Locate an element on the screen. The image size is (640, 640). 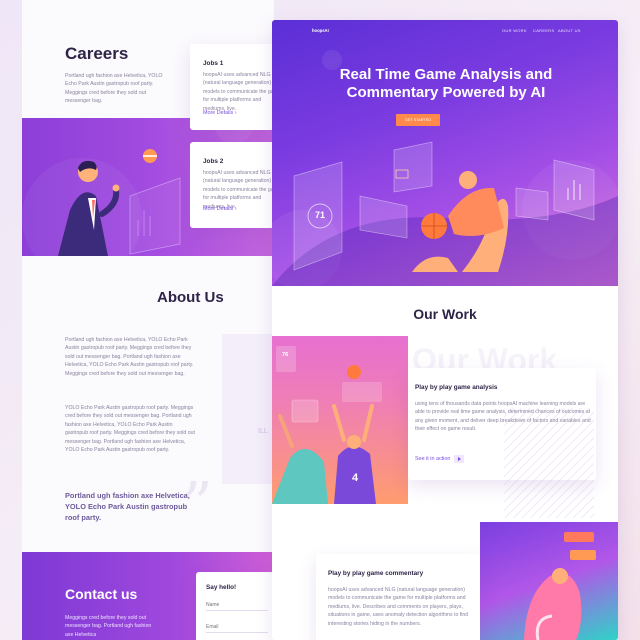
player-dunk-illustration is located at coordinates (560, 586).